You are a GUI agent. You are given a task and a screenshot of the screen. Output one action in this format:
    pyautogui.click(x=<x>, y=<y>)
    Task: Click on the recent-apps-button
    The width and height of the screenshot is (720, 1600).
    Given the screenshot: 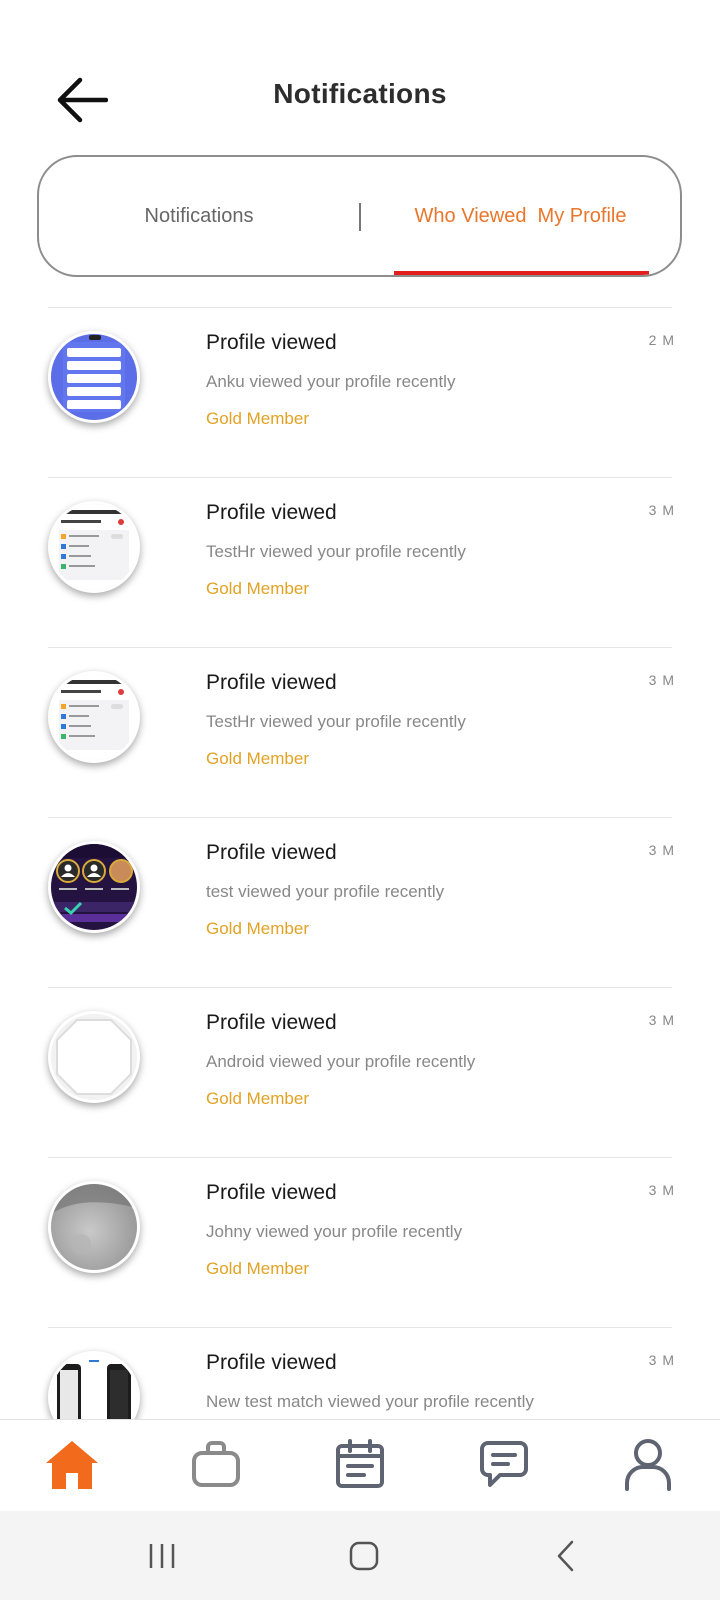 What is the action you would take?
    pyautogui.click(x=162, y=1556)
    